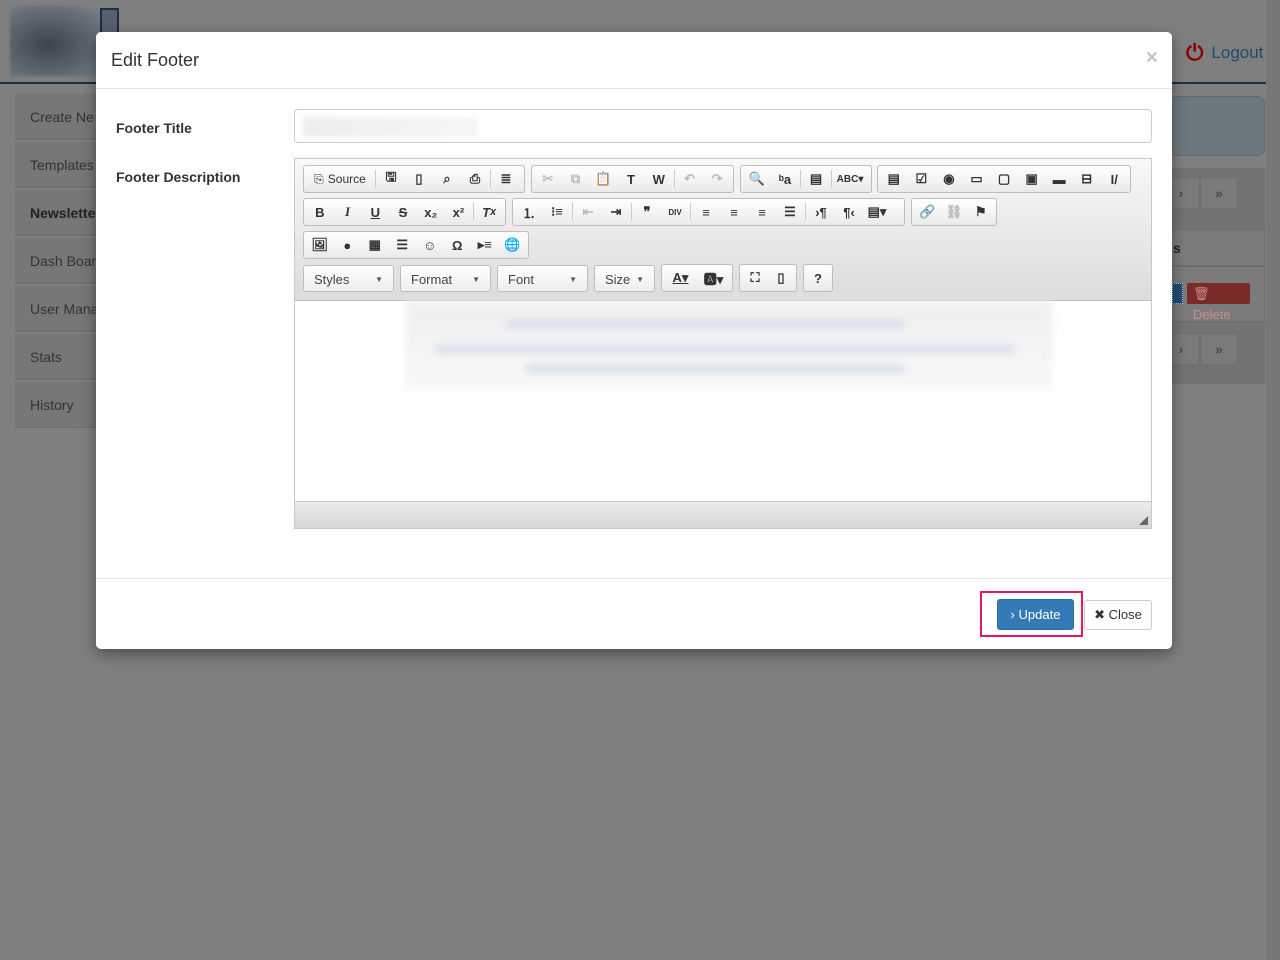 The height and width of the screenshot is (960, 1280). Describe the element at coordinates (529, 212) in the screenshot. I see `numbered-list-button: ⒈` at that location.